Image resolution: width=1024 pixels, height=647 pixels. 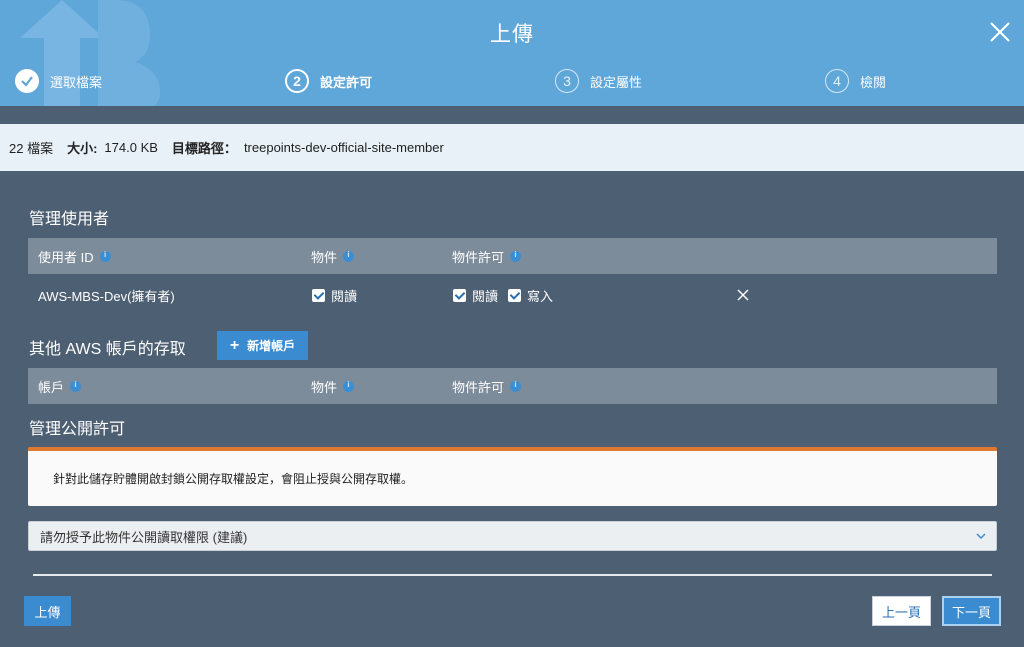 I want to click on plus-icon: +, so click(x=234, y=345).